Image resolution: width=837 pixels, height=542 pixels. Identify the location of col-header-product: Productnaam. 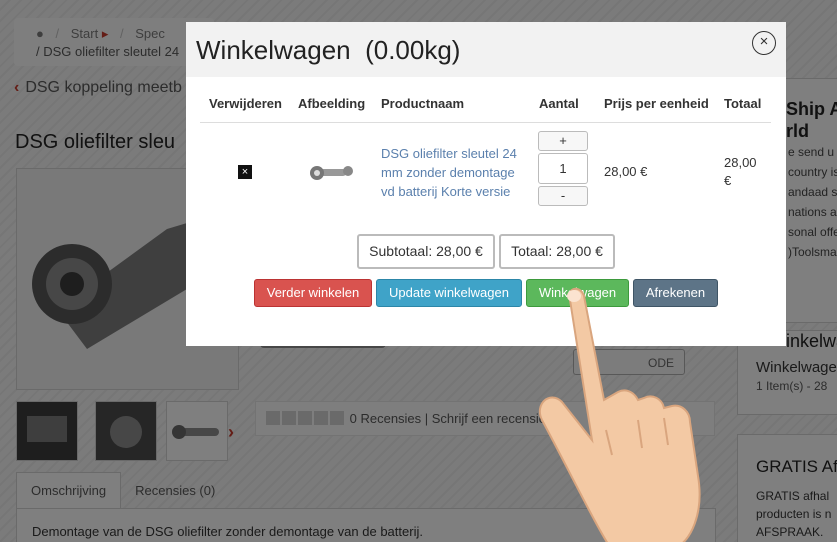
(423, 103).